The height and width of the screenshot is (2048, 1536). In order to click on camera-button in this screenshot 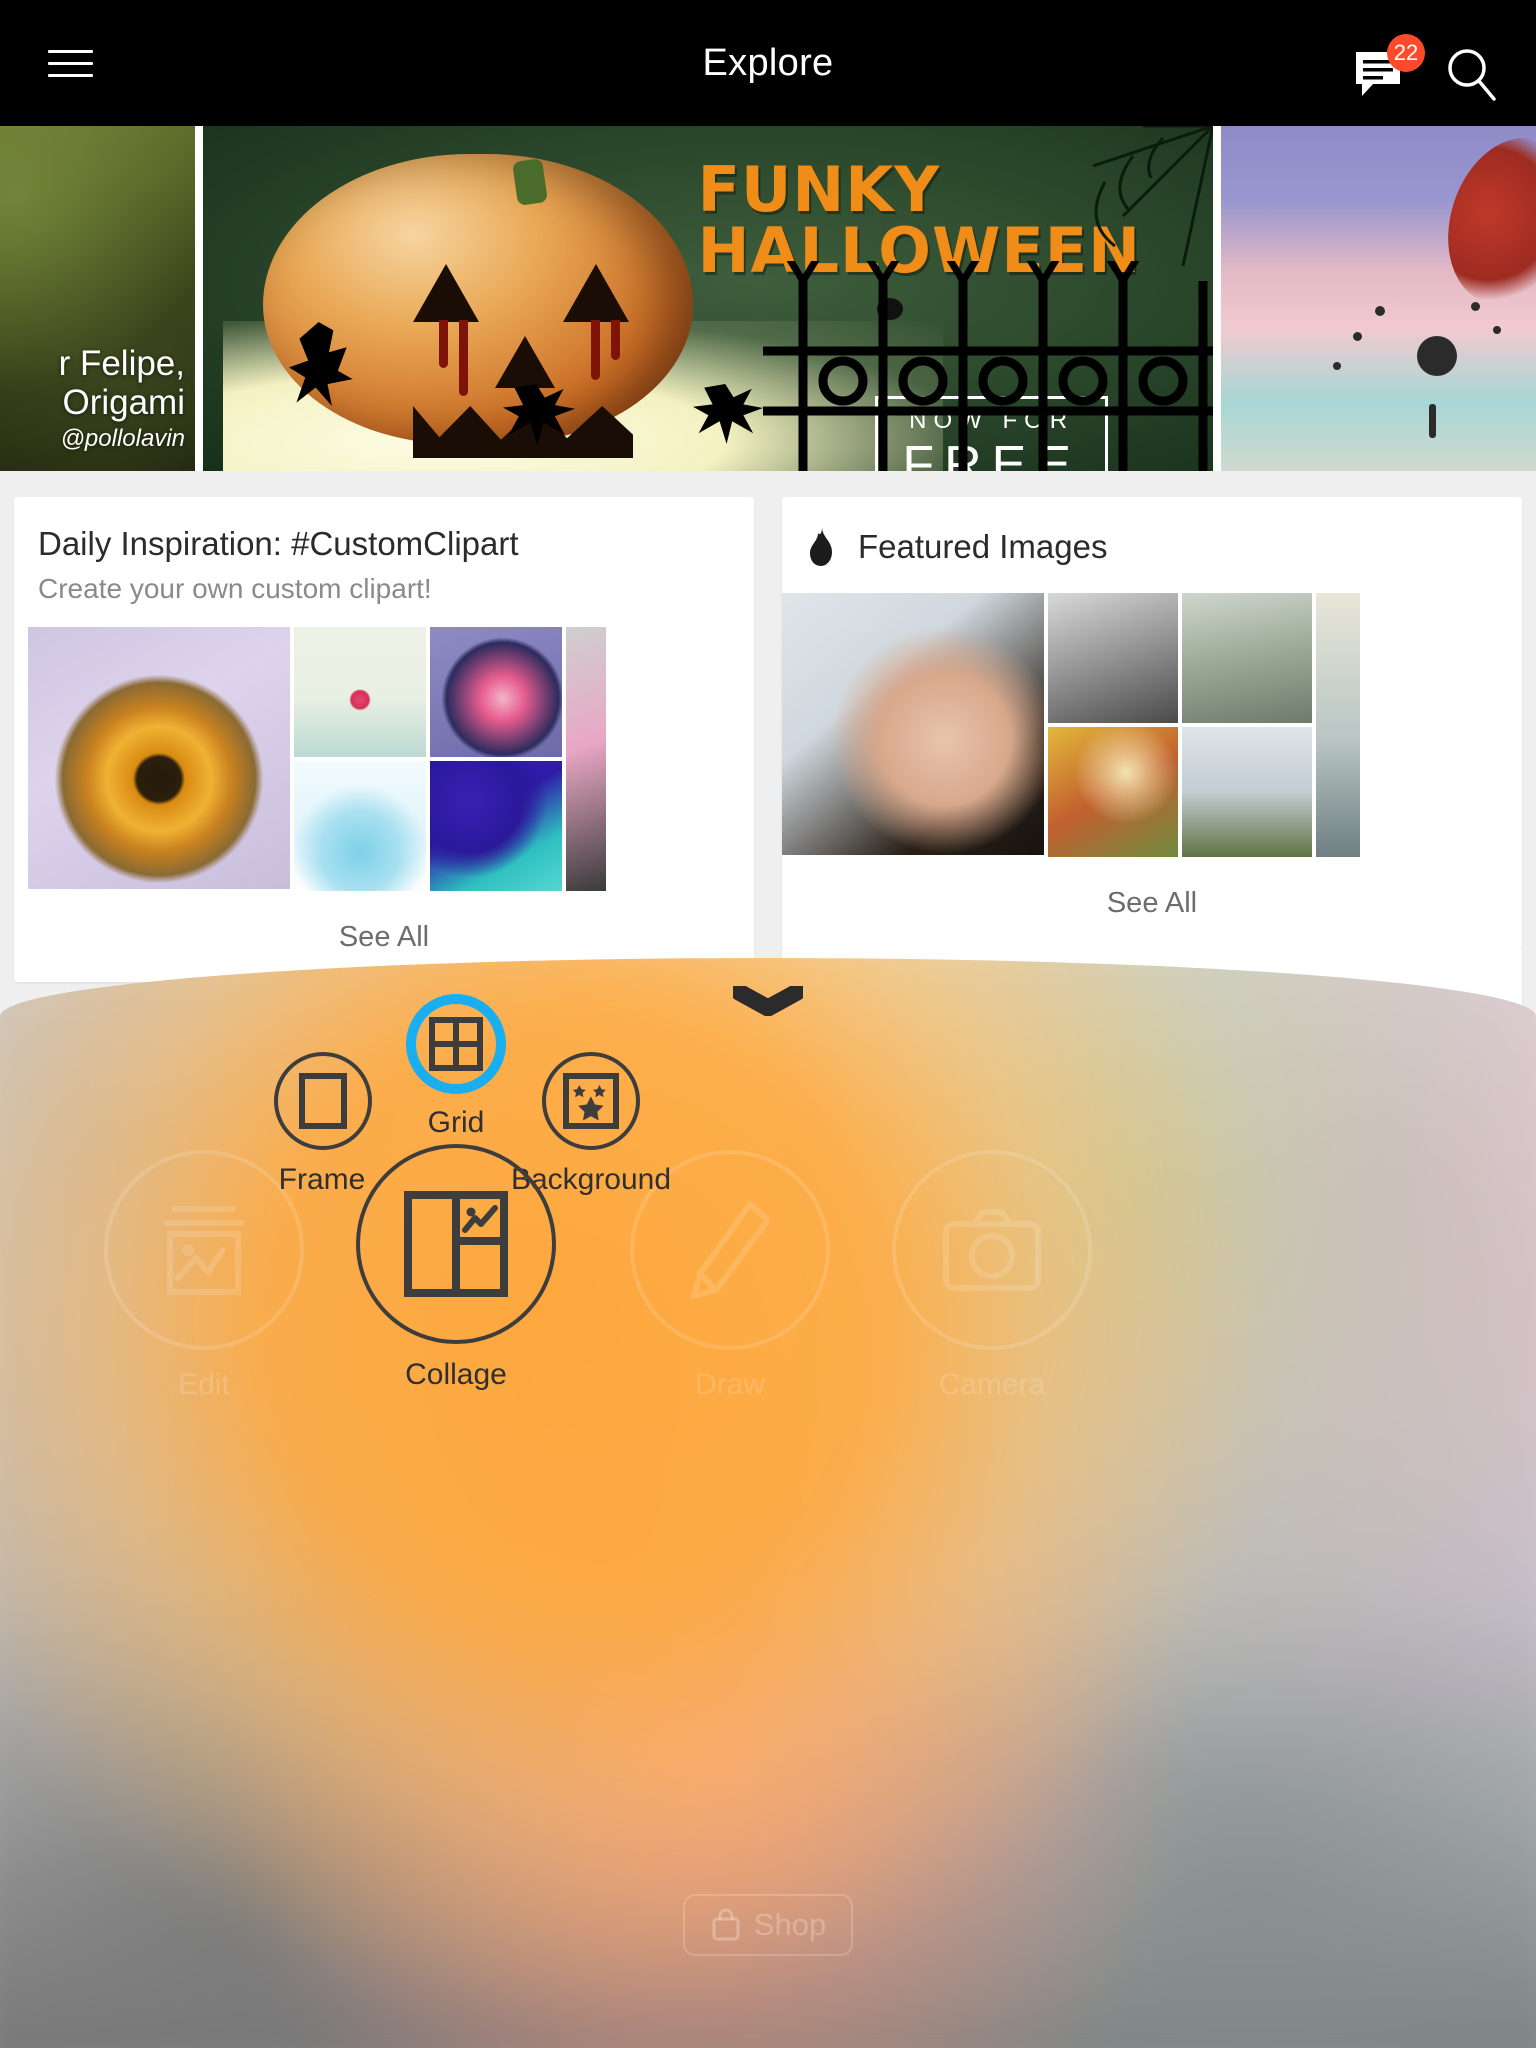, I will do `click(992, 1250)`.